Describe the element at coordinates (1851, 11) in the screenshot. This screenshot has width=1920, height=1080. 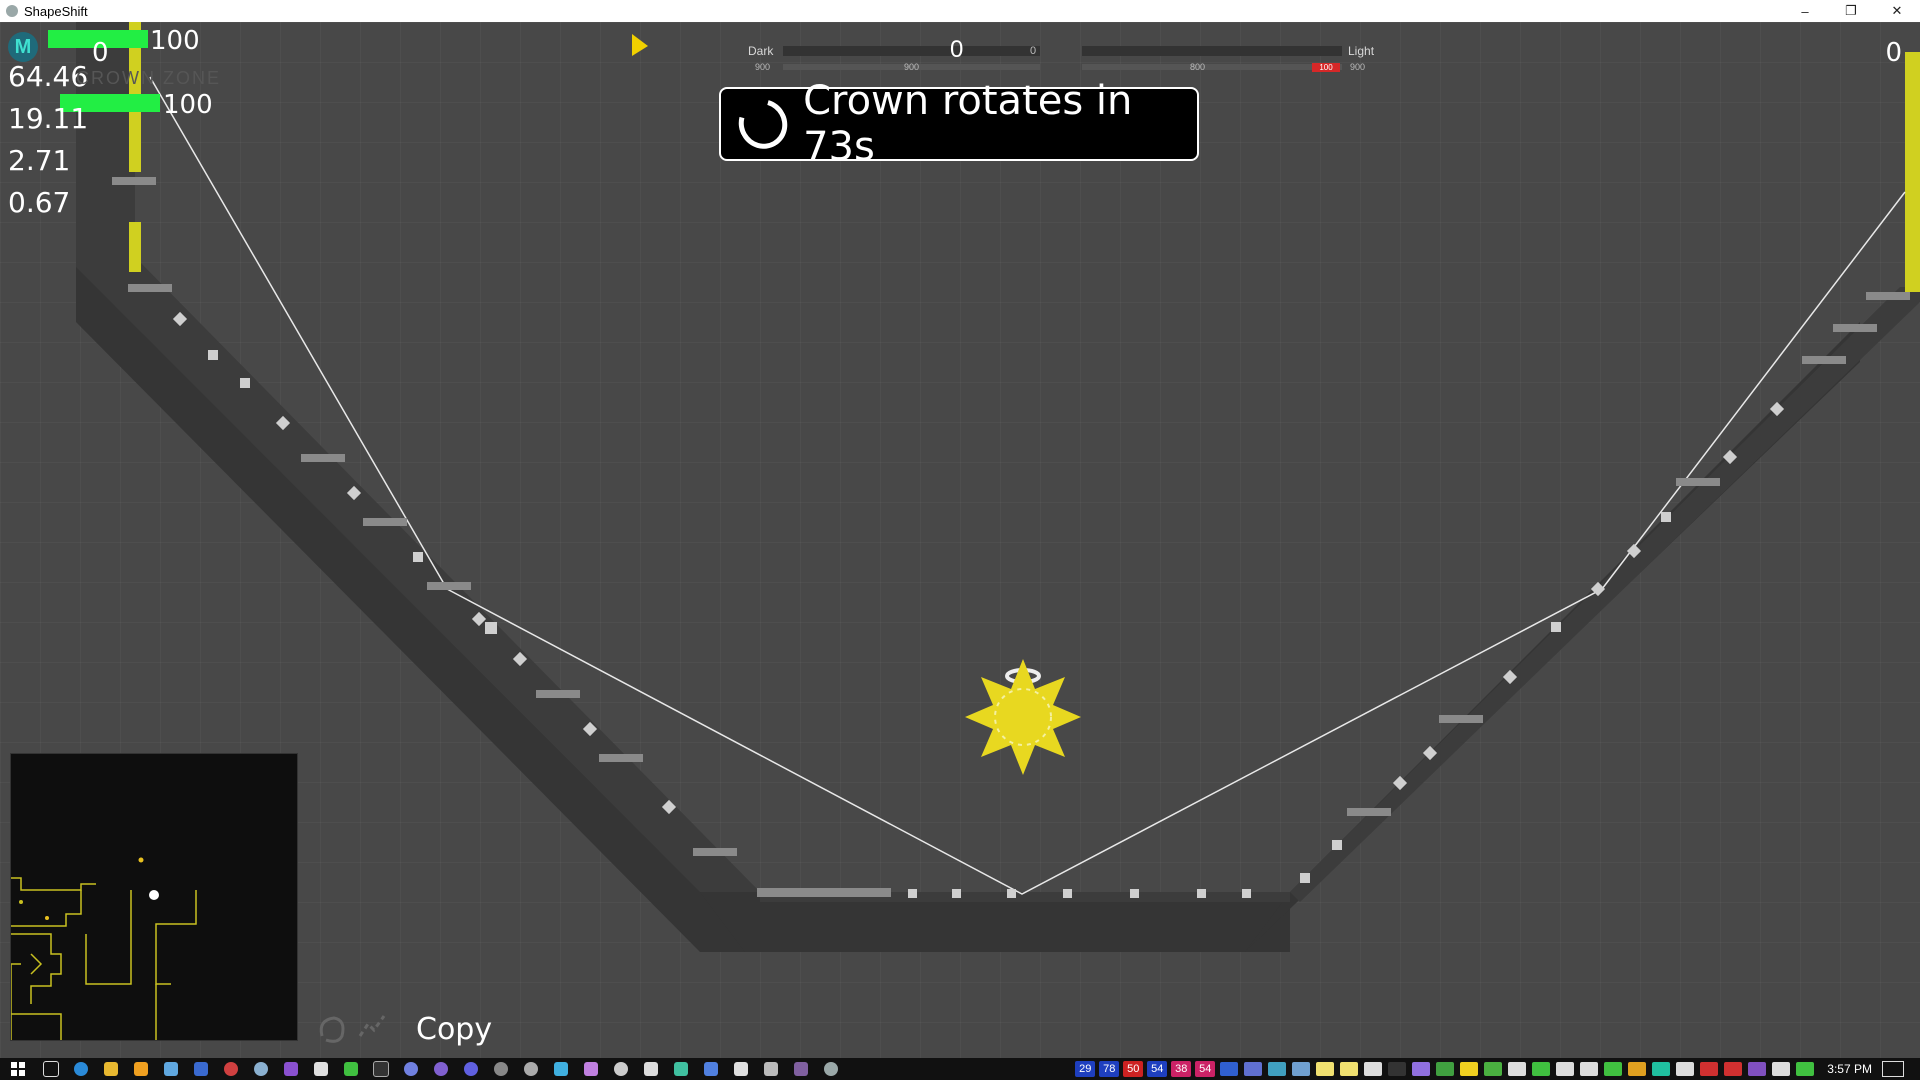
I see `restore-icon: ❐` at that location.